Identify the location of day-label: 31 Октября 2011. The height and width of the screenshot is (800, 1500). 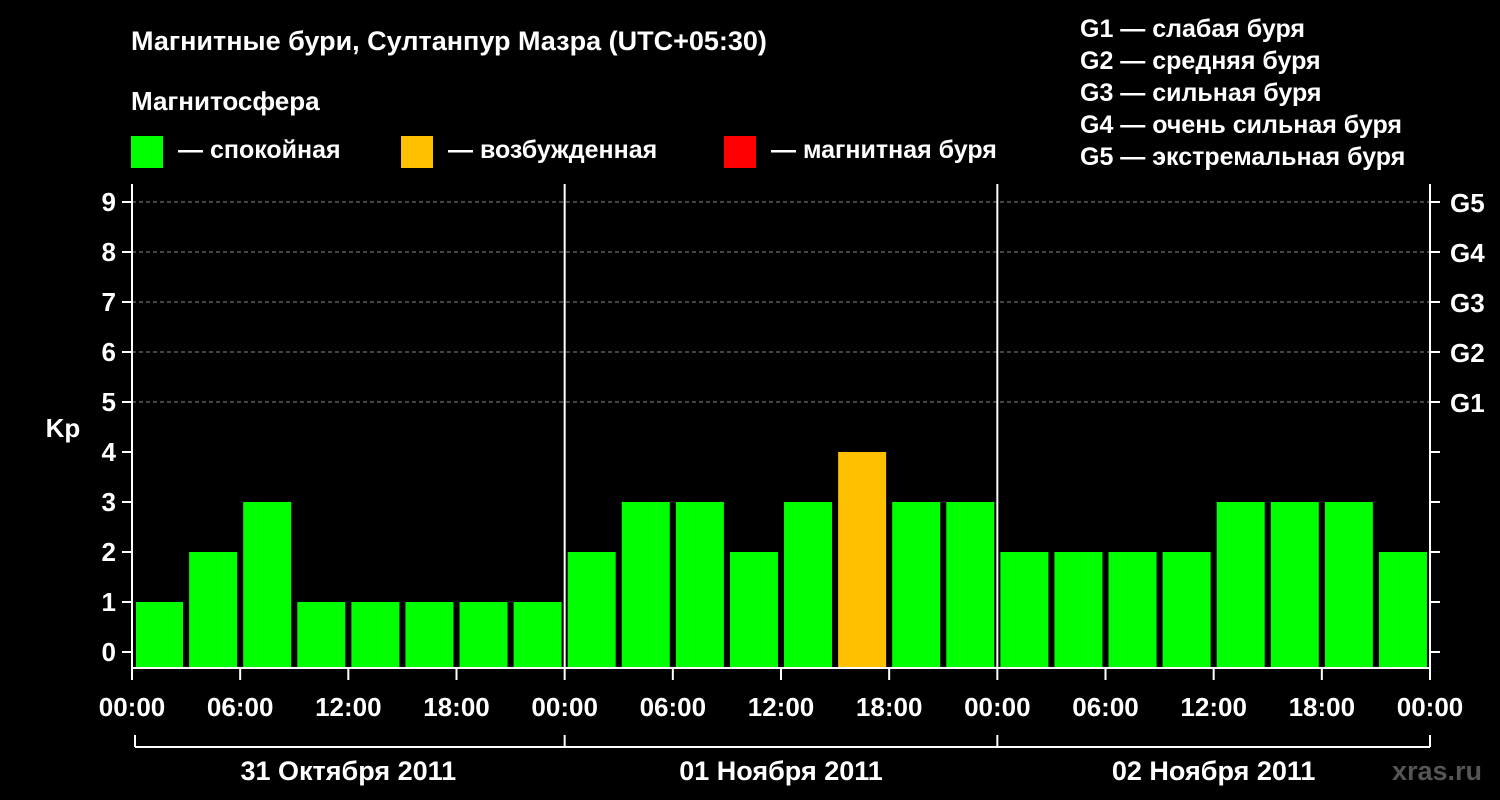
(348, 771).